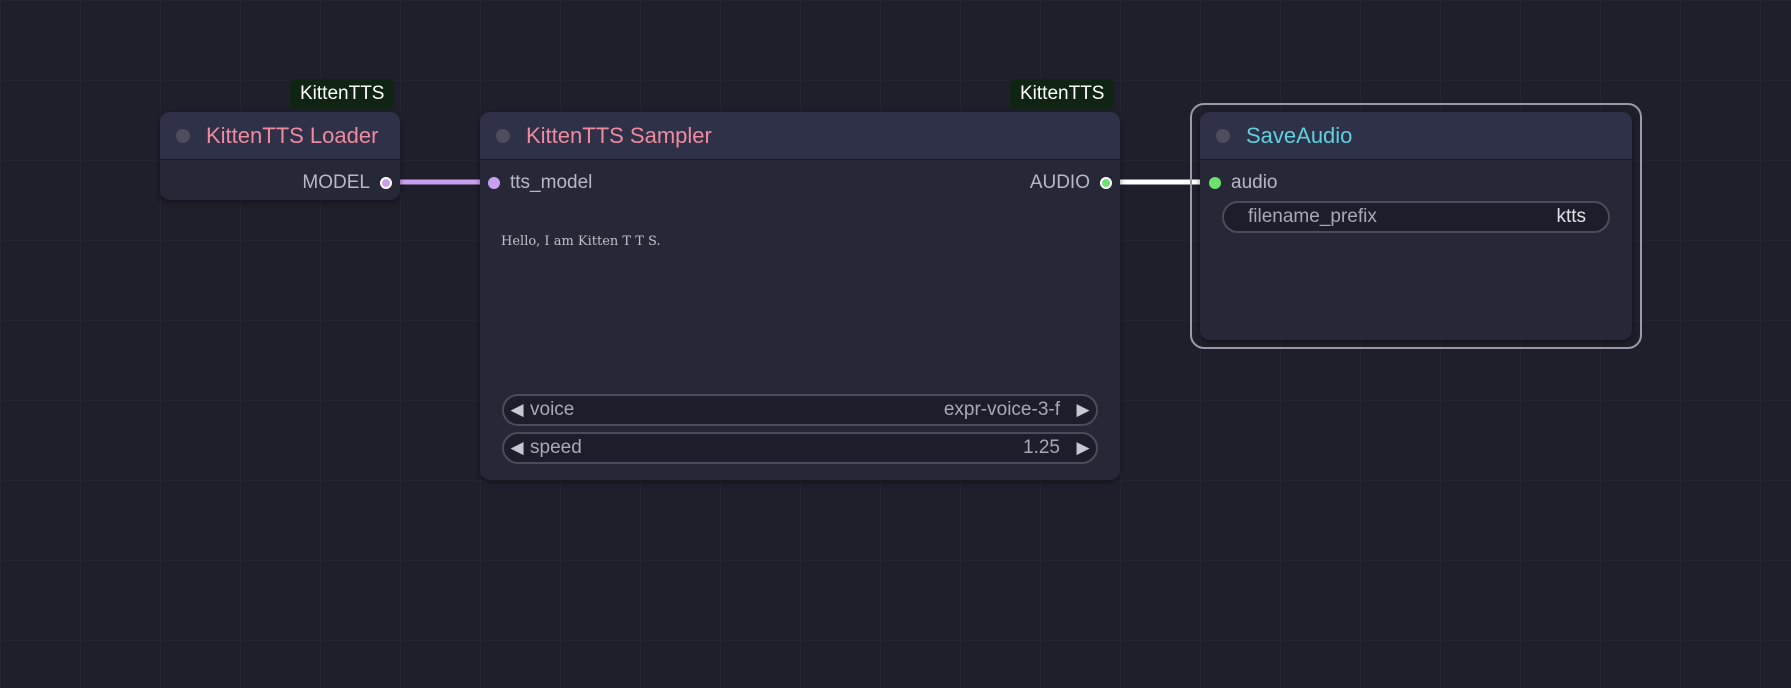  Describe the element at coordinates (551, 182) in the screenshot. I see `slot-label: tts_model` at that location.